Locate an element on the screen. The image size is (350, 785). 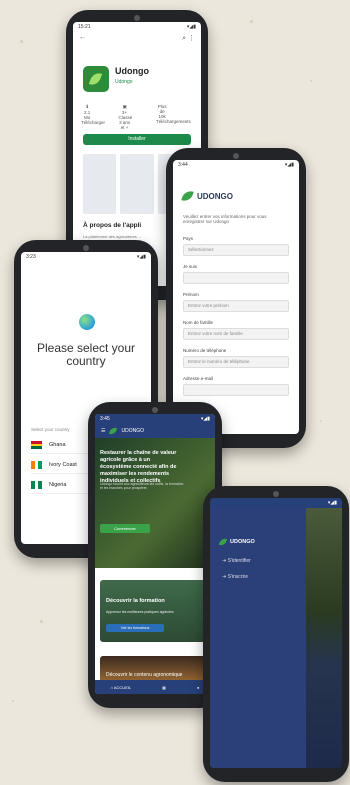
stat-value: Plus de 10k is located at coordinates (162, 111).